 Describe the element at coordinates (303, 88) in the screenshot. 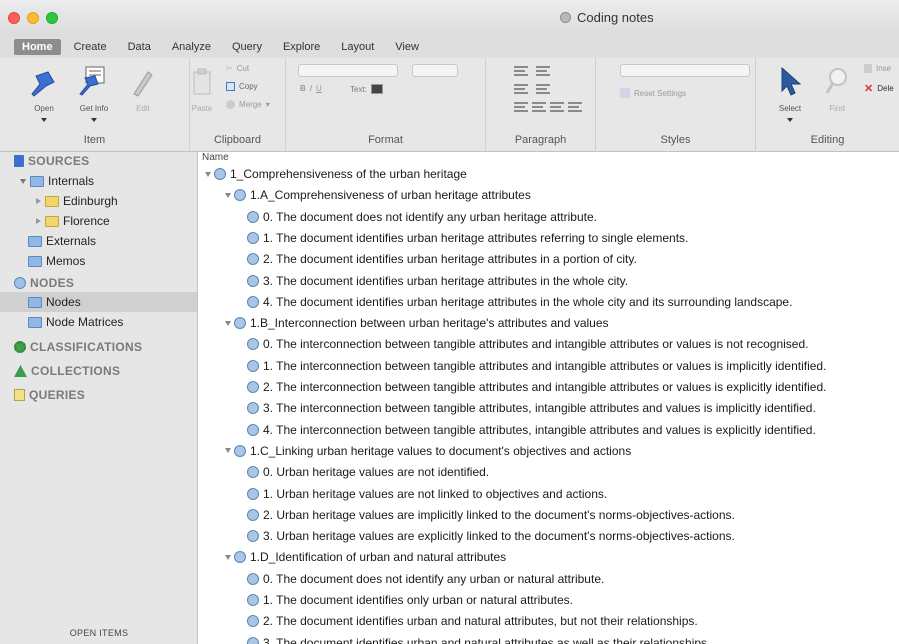

I see `bold-button: B` at that location.